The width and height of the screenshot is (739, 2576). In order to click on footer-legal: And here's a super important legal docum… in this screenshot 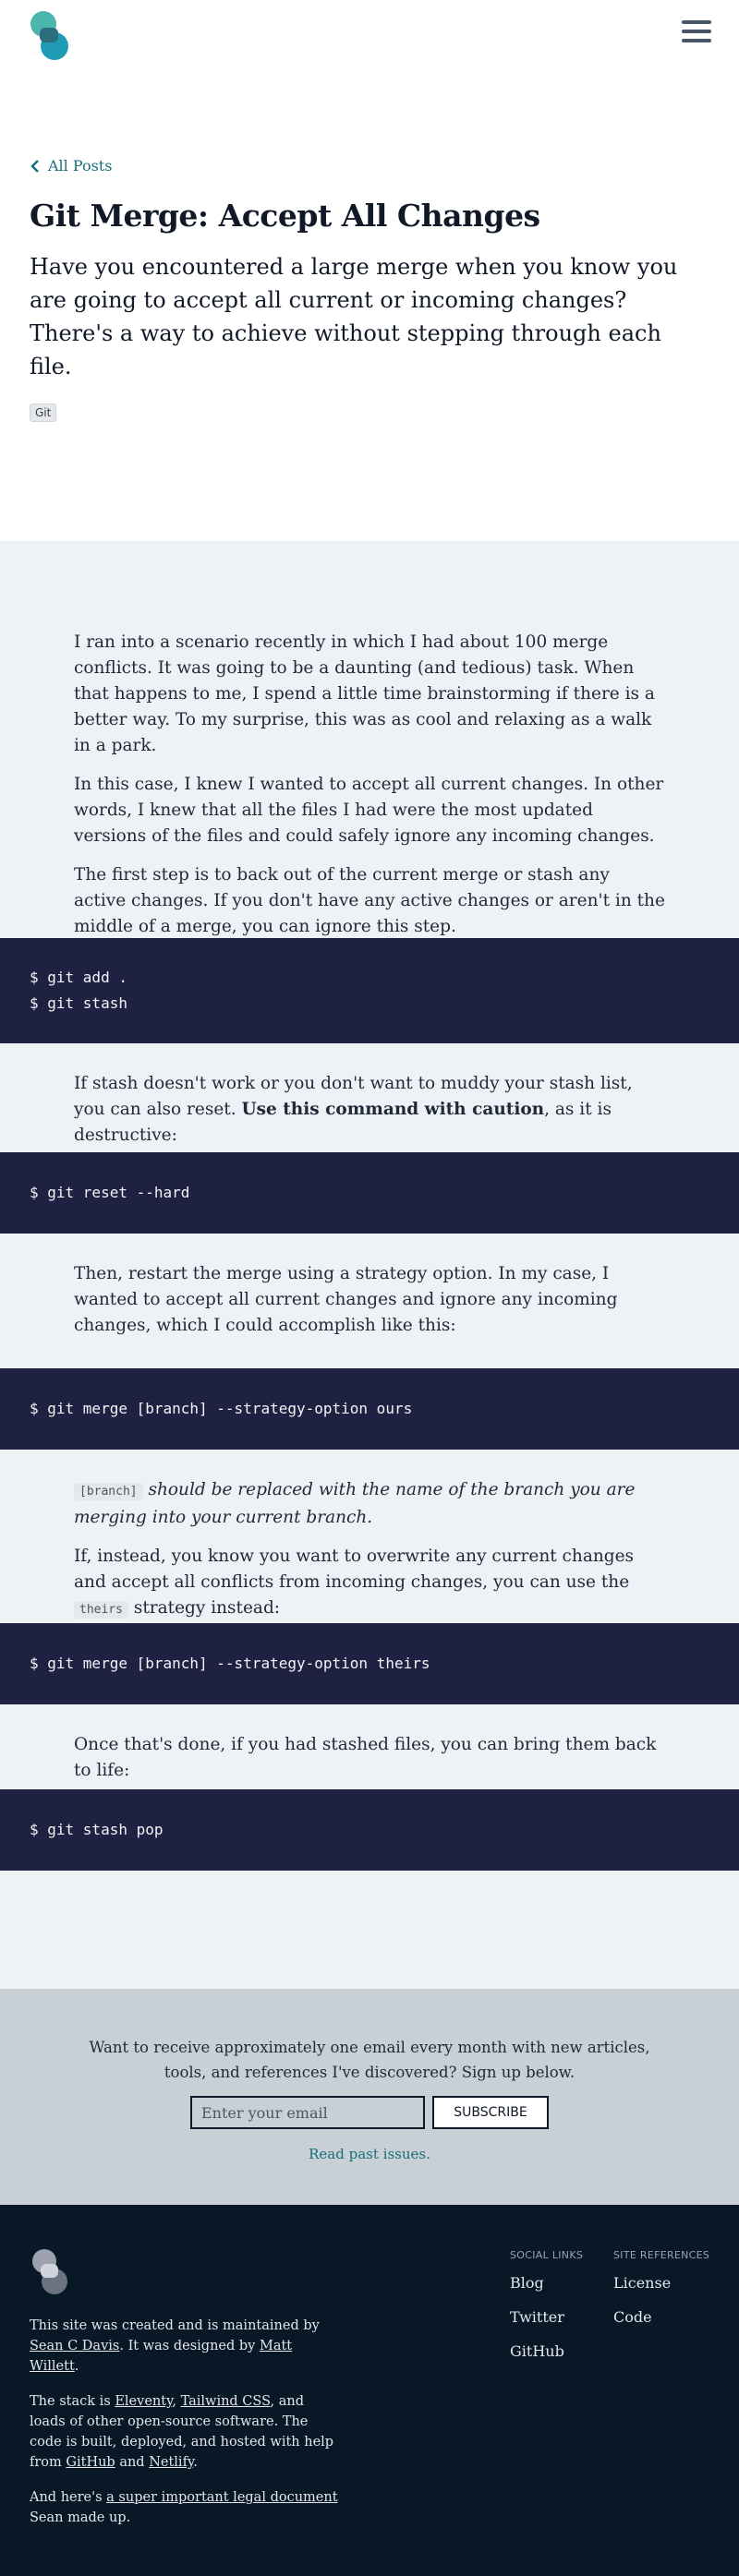, I will do `click(184, 2507)`.